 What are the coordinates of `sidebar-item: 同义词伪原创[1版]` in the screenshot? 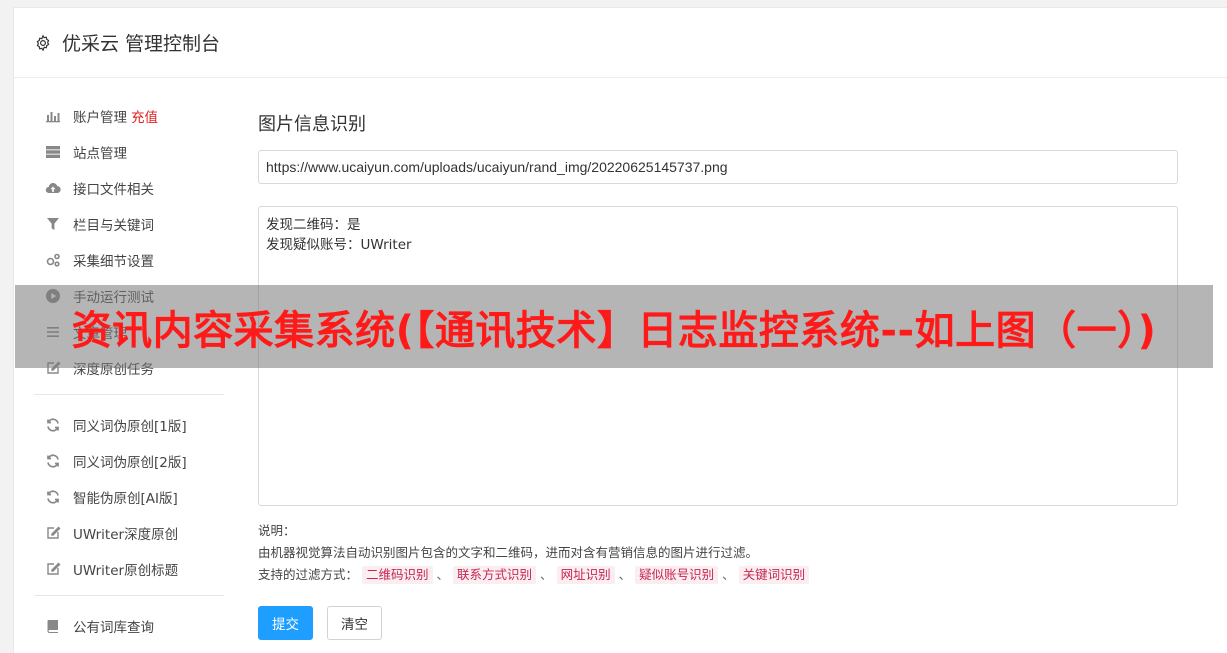 It's located at (129, 425).